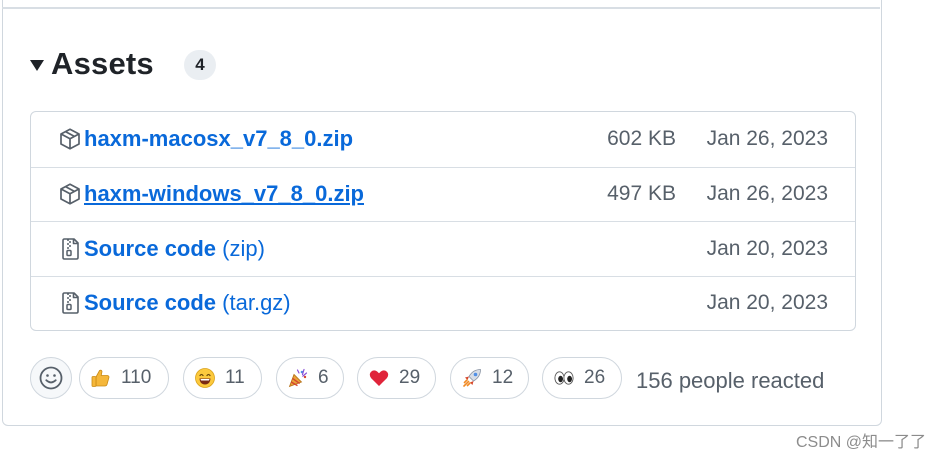 Image resolution: width=940 pixels, height=457 pixels. I want to click on thumbs-up-icon, so click(101, 378).